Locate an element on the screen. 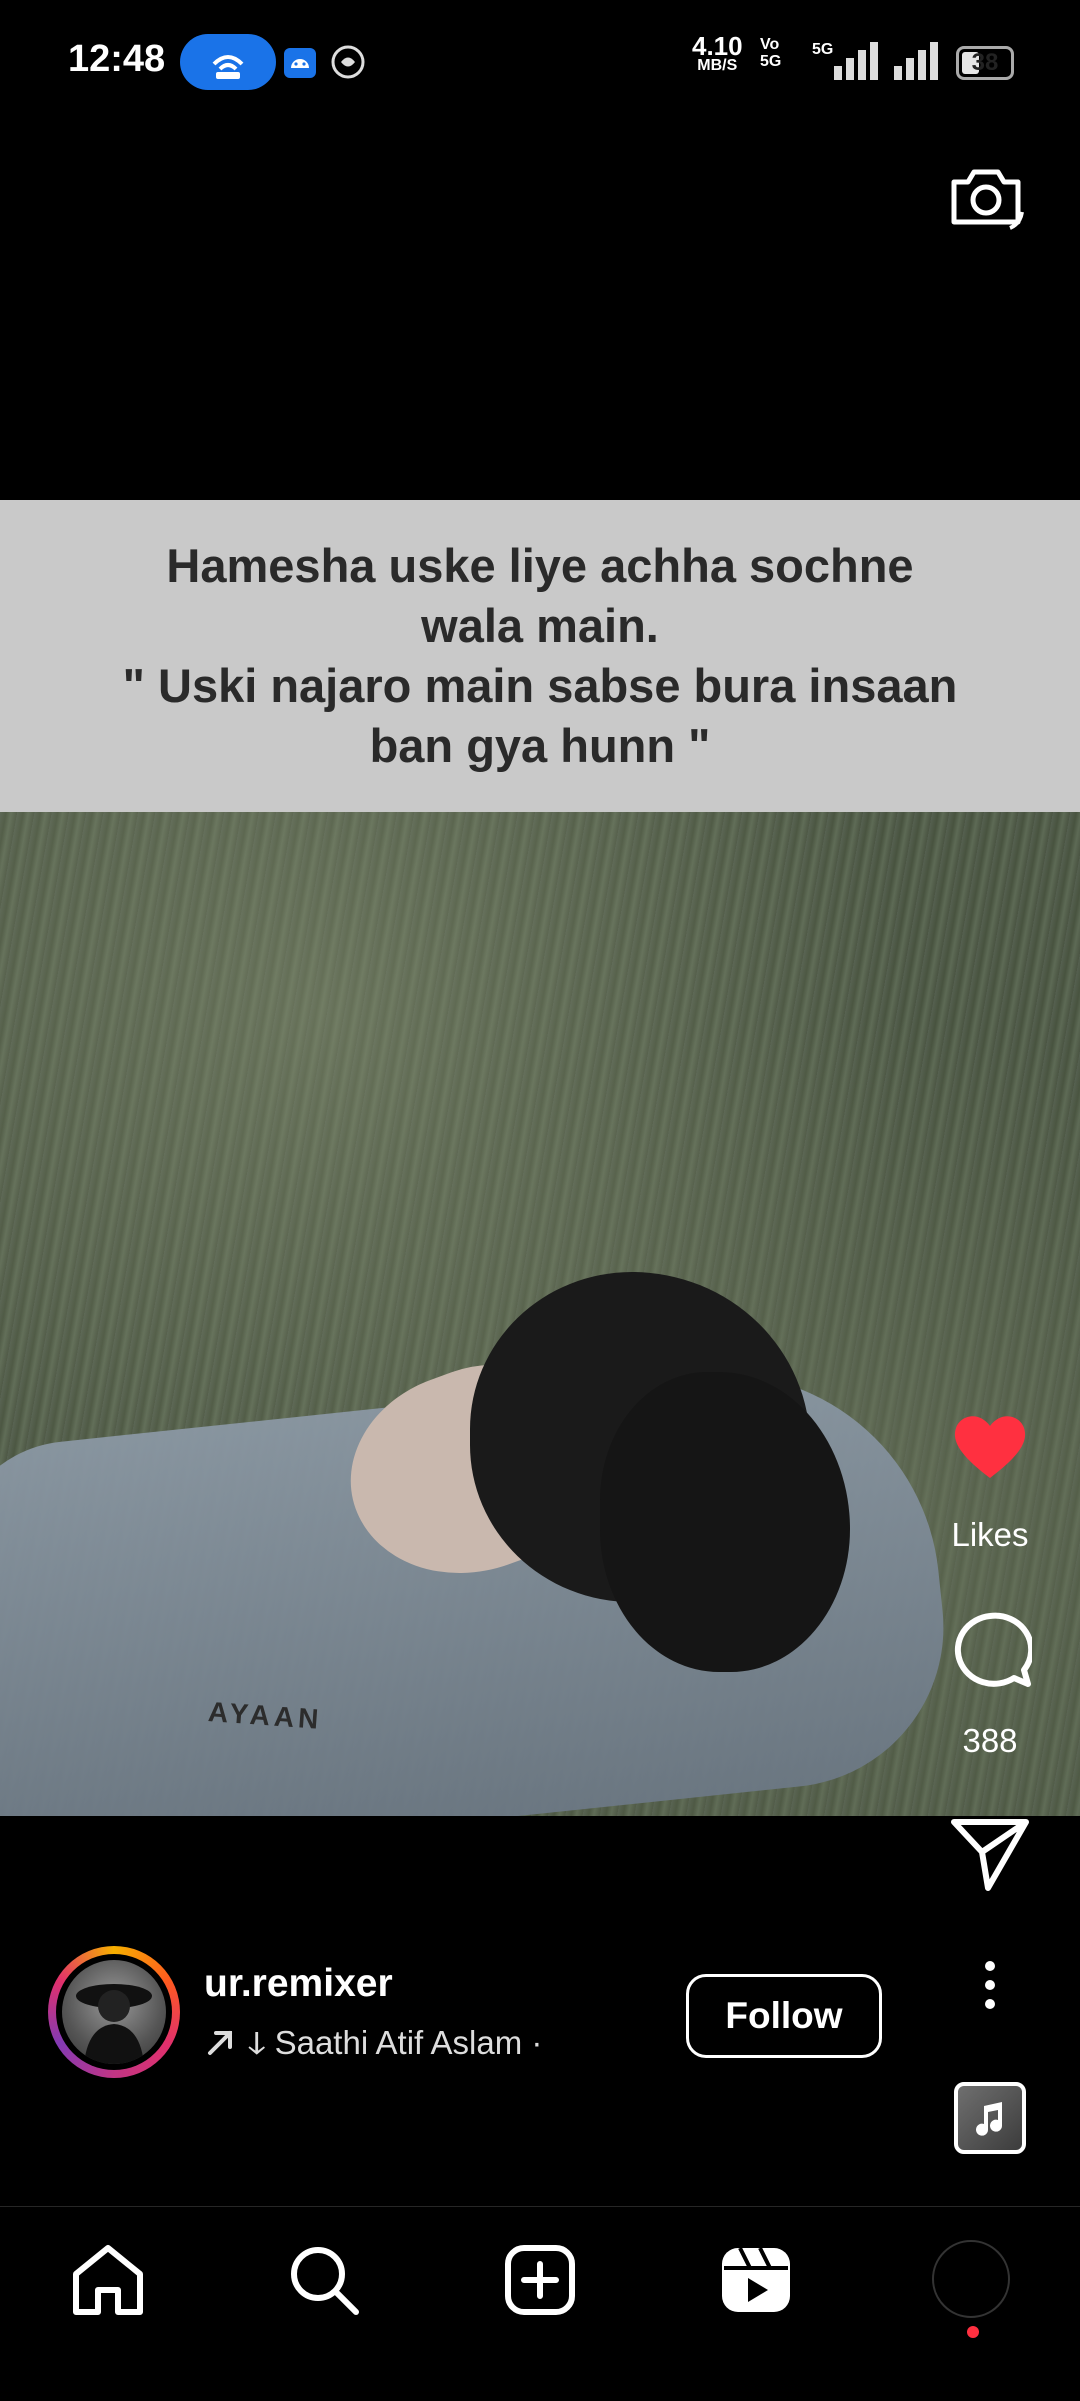  music-note-icon is located at coordinates (989, 2119).